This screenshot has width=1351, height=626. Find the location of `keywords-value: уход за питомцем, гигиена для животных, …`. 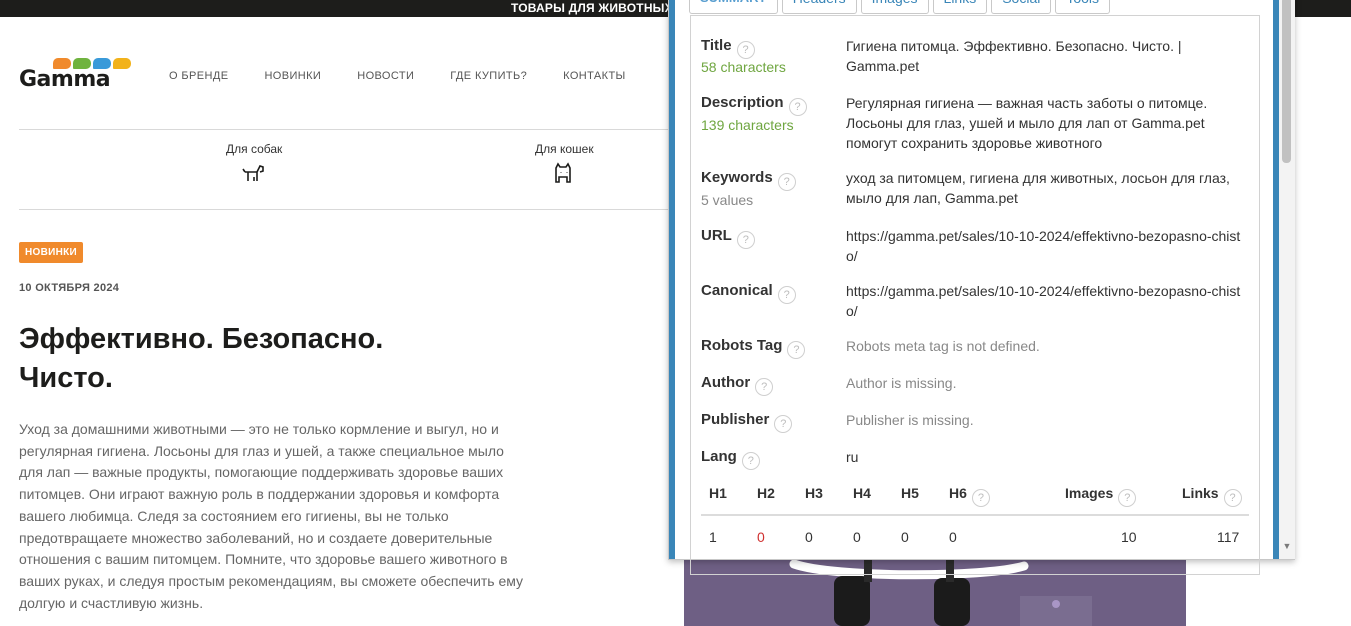

keywords-value: уход за питомцем, гигиена для животных, … is located at coordinates (1038, 188).